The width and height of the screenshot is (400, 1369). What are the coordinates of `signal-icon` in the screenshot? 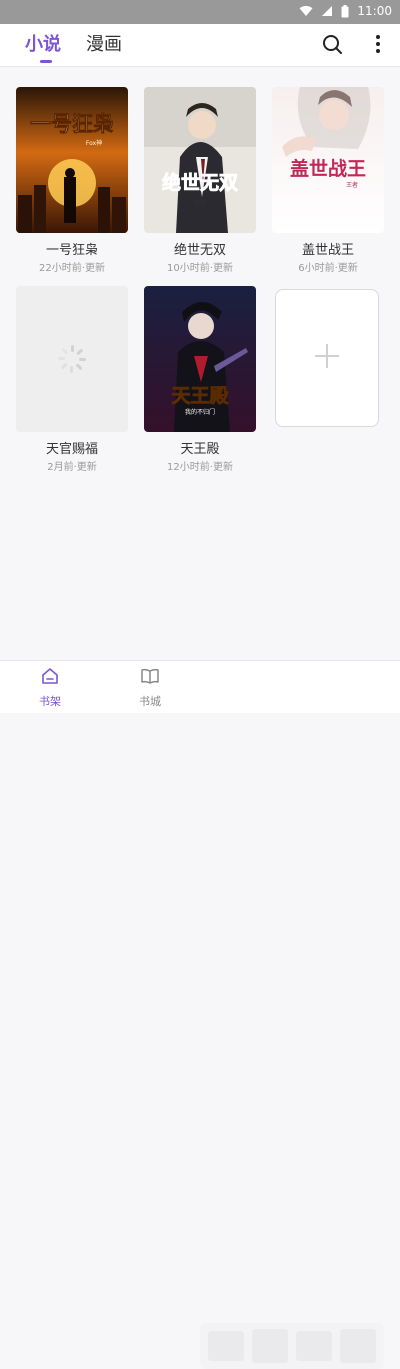 It's located at (327, 11).